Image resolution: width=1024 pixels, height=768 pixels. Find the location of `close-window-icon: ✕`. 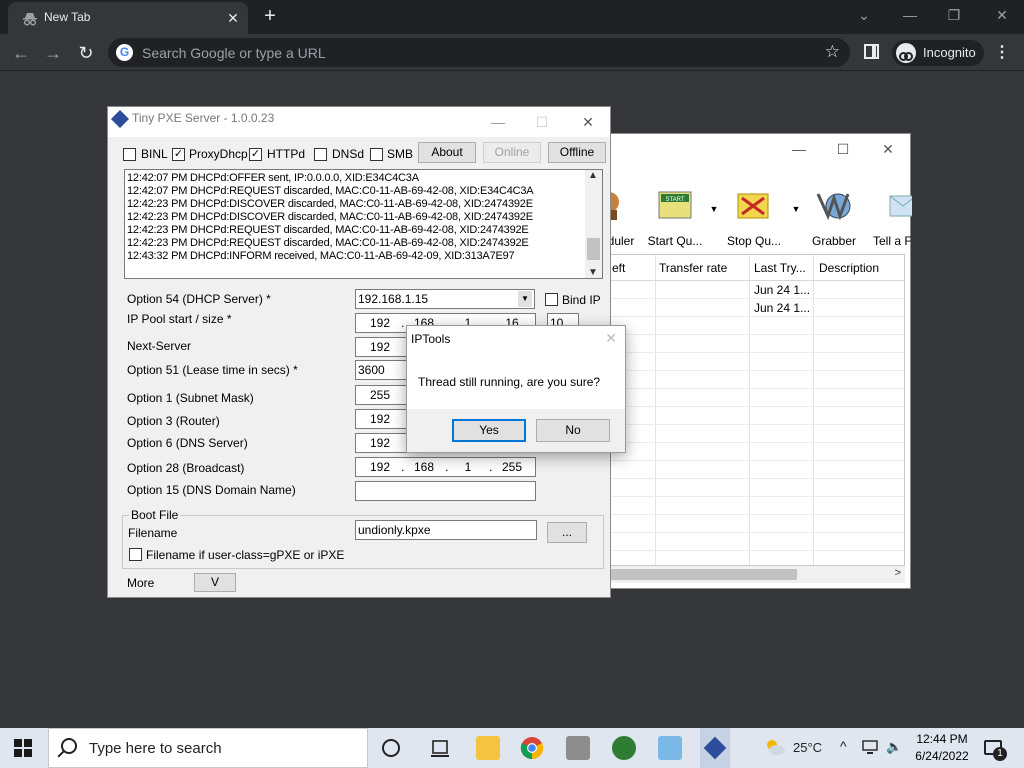

close-window-icon: ✕ is located at coordinates (1002, 15).